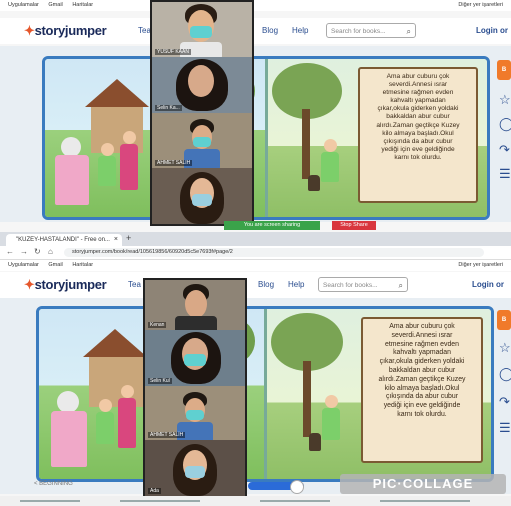 Image resolution: width=511 pixels, height=506 pixels. I want to click on story-line: karnı tok olurdu., so click(418, 157).